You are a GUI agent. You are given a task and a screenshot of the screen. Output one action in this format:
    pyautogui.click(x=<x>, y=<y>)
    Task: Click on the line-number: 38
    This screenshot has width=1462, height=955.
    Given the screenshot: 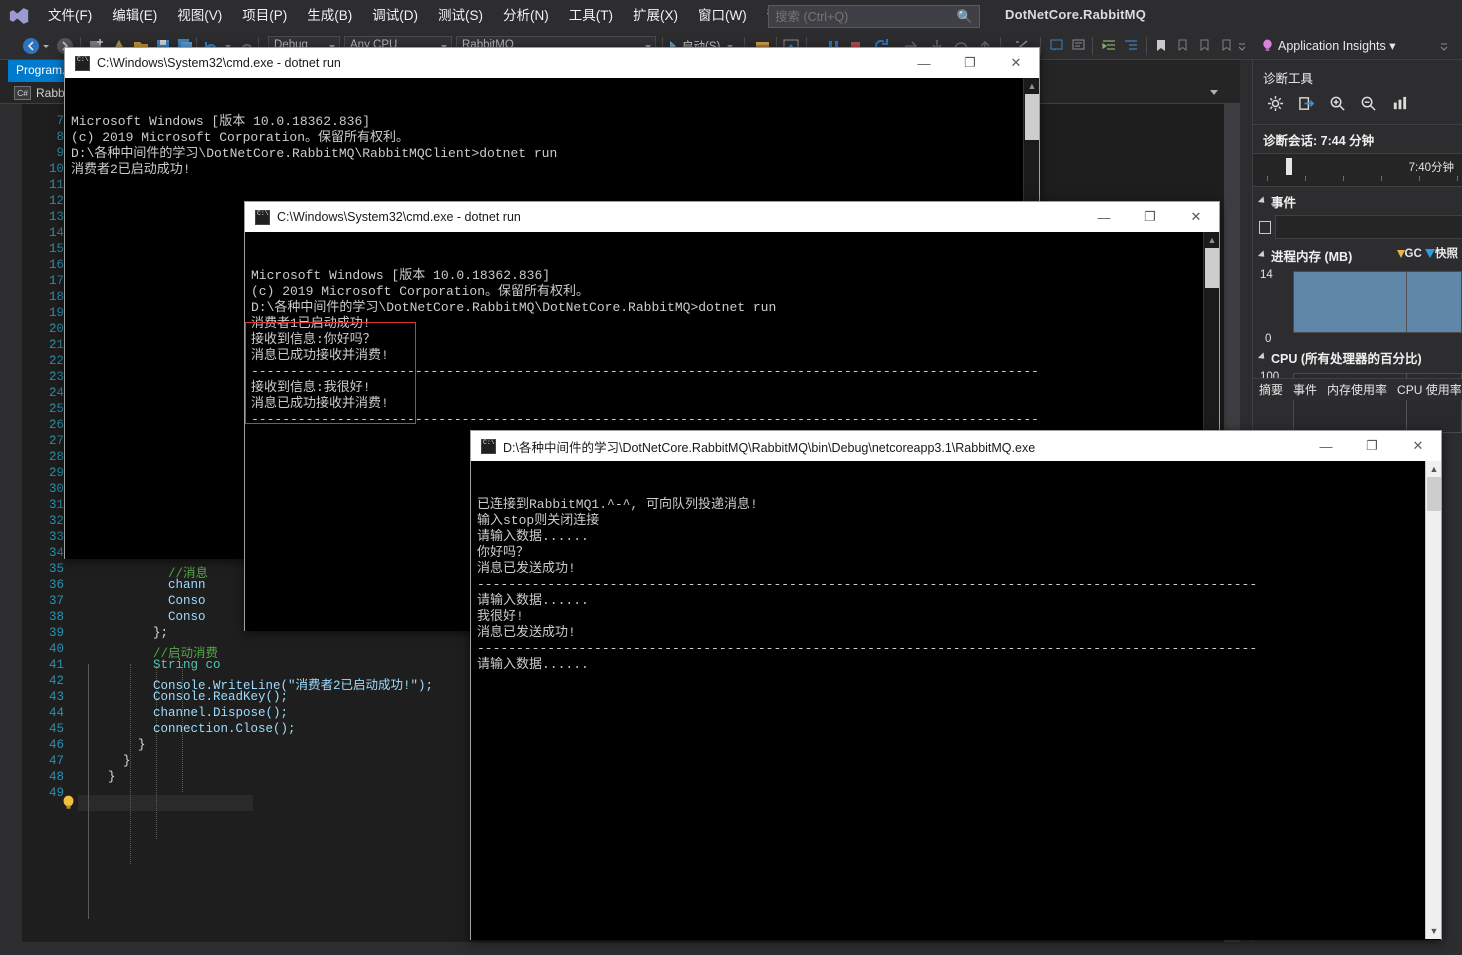 What is the action you would take?
    pyautogui.click(x=56, y=617)
    